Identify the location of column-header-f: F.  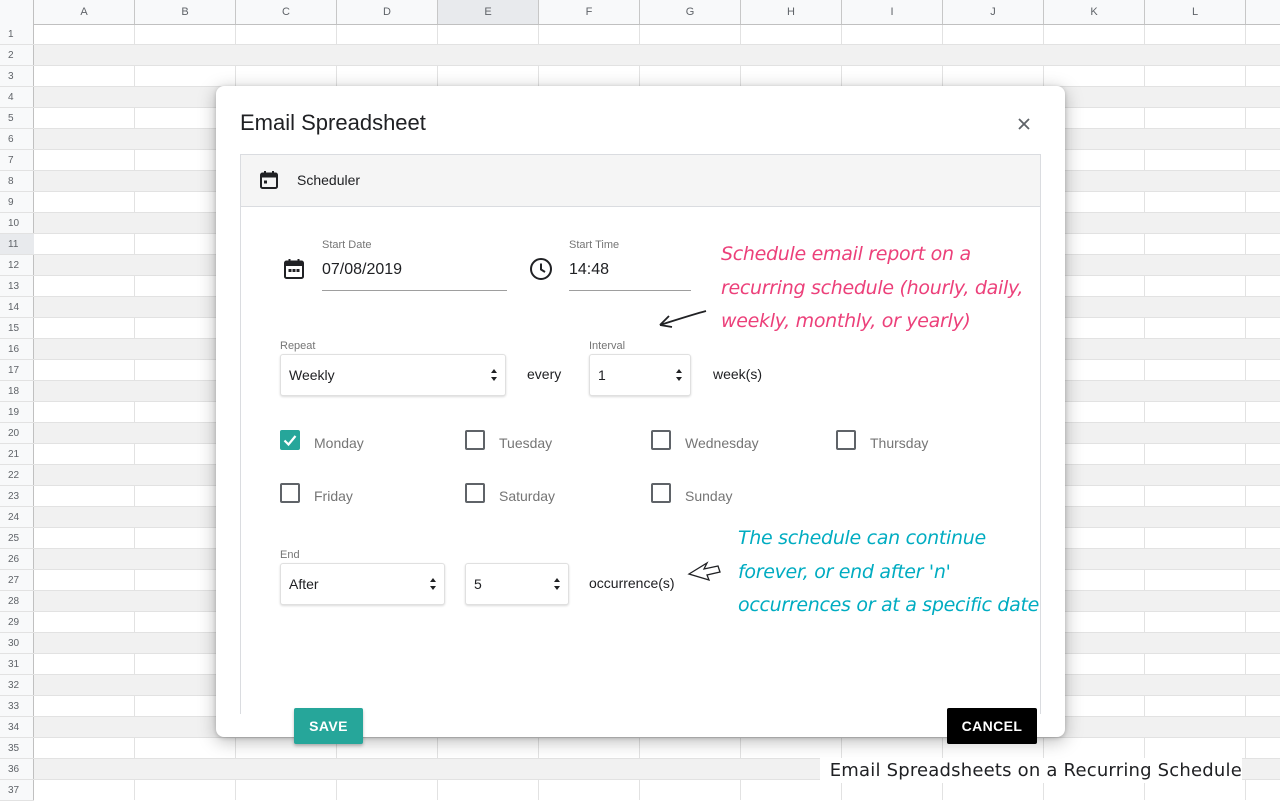
(589, 12).